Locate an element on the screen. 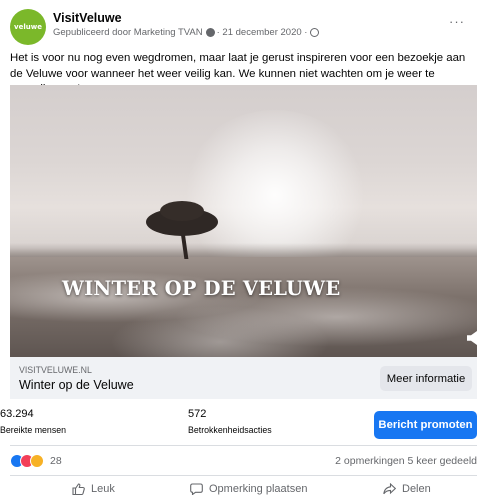  engagement-value: 572 is located at coordinates (197, 414).